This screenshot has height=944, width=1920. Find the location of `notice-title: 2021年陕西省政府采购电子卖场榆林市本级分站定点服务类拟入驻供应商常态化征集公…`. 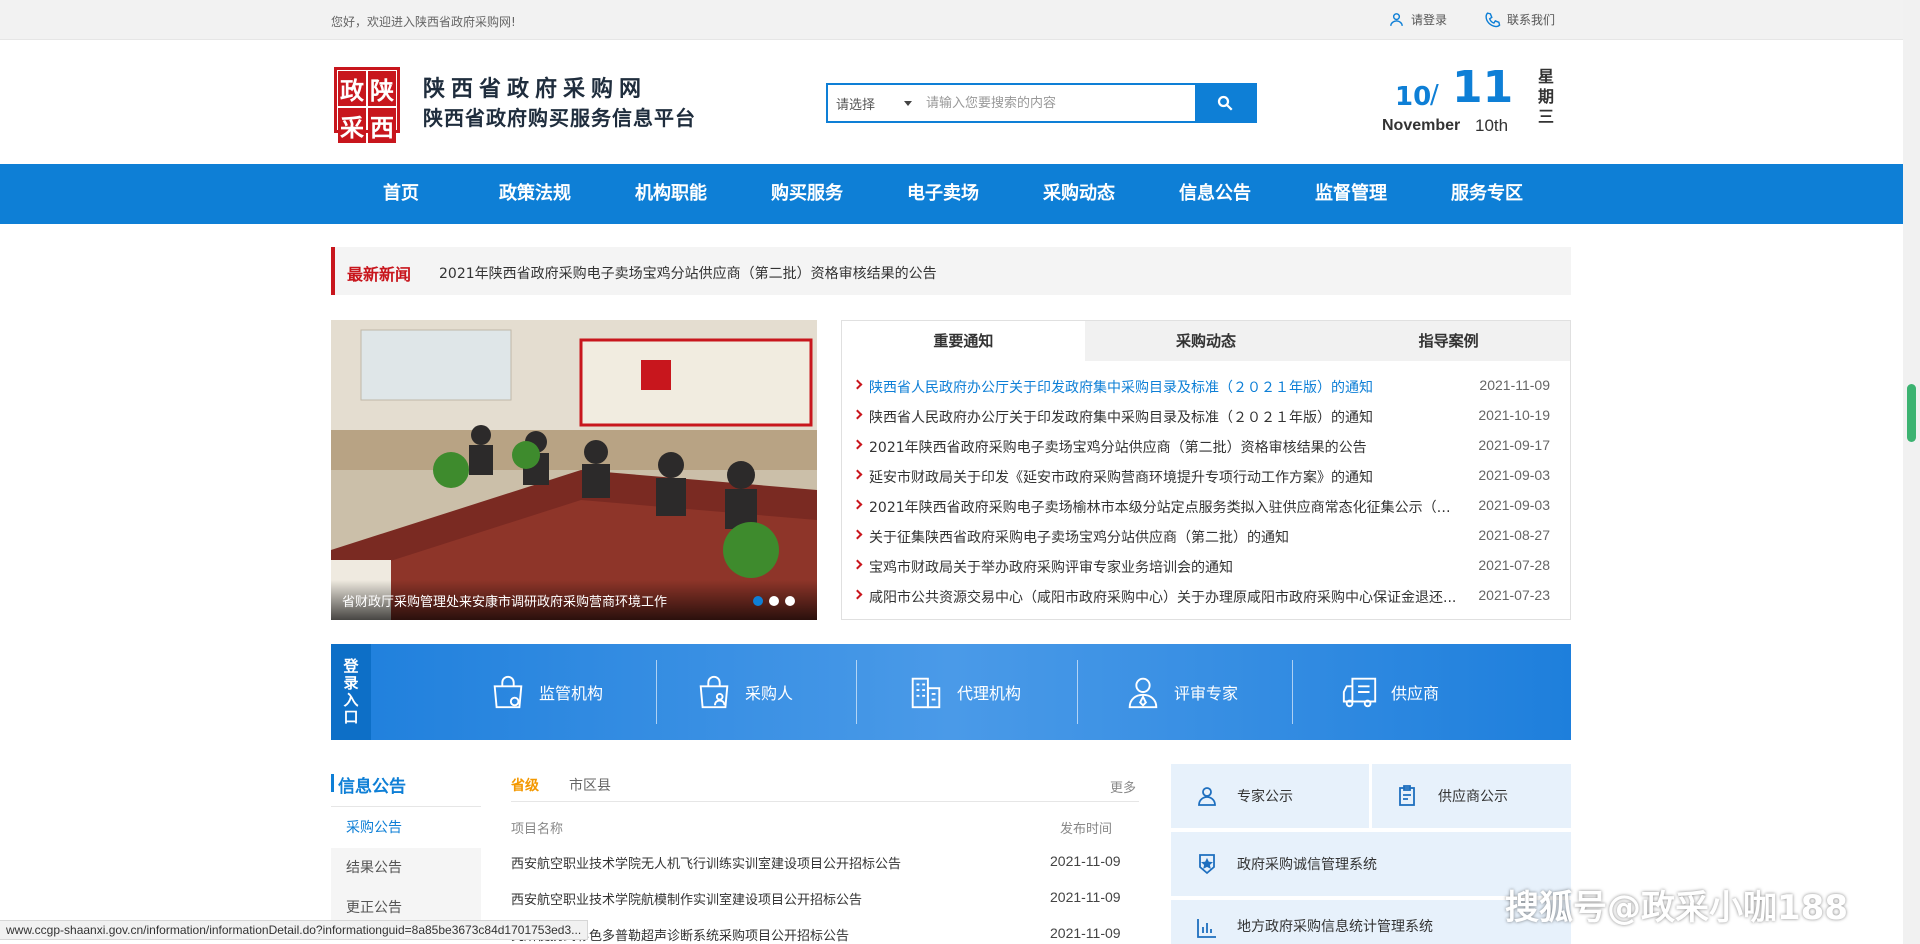

notice-title: 2021年陕西省政府采购电子卖场榆林市本级分站定点服务类拟入驻供应商常态化征集公… is located at coordinates (1164, 507).